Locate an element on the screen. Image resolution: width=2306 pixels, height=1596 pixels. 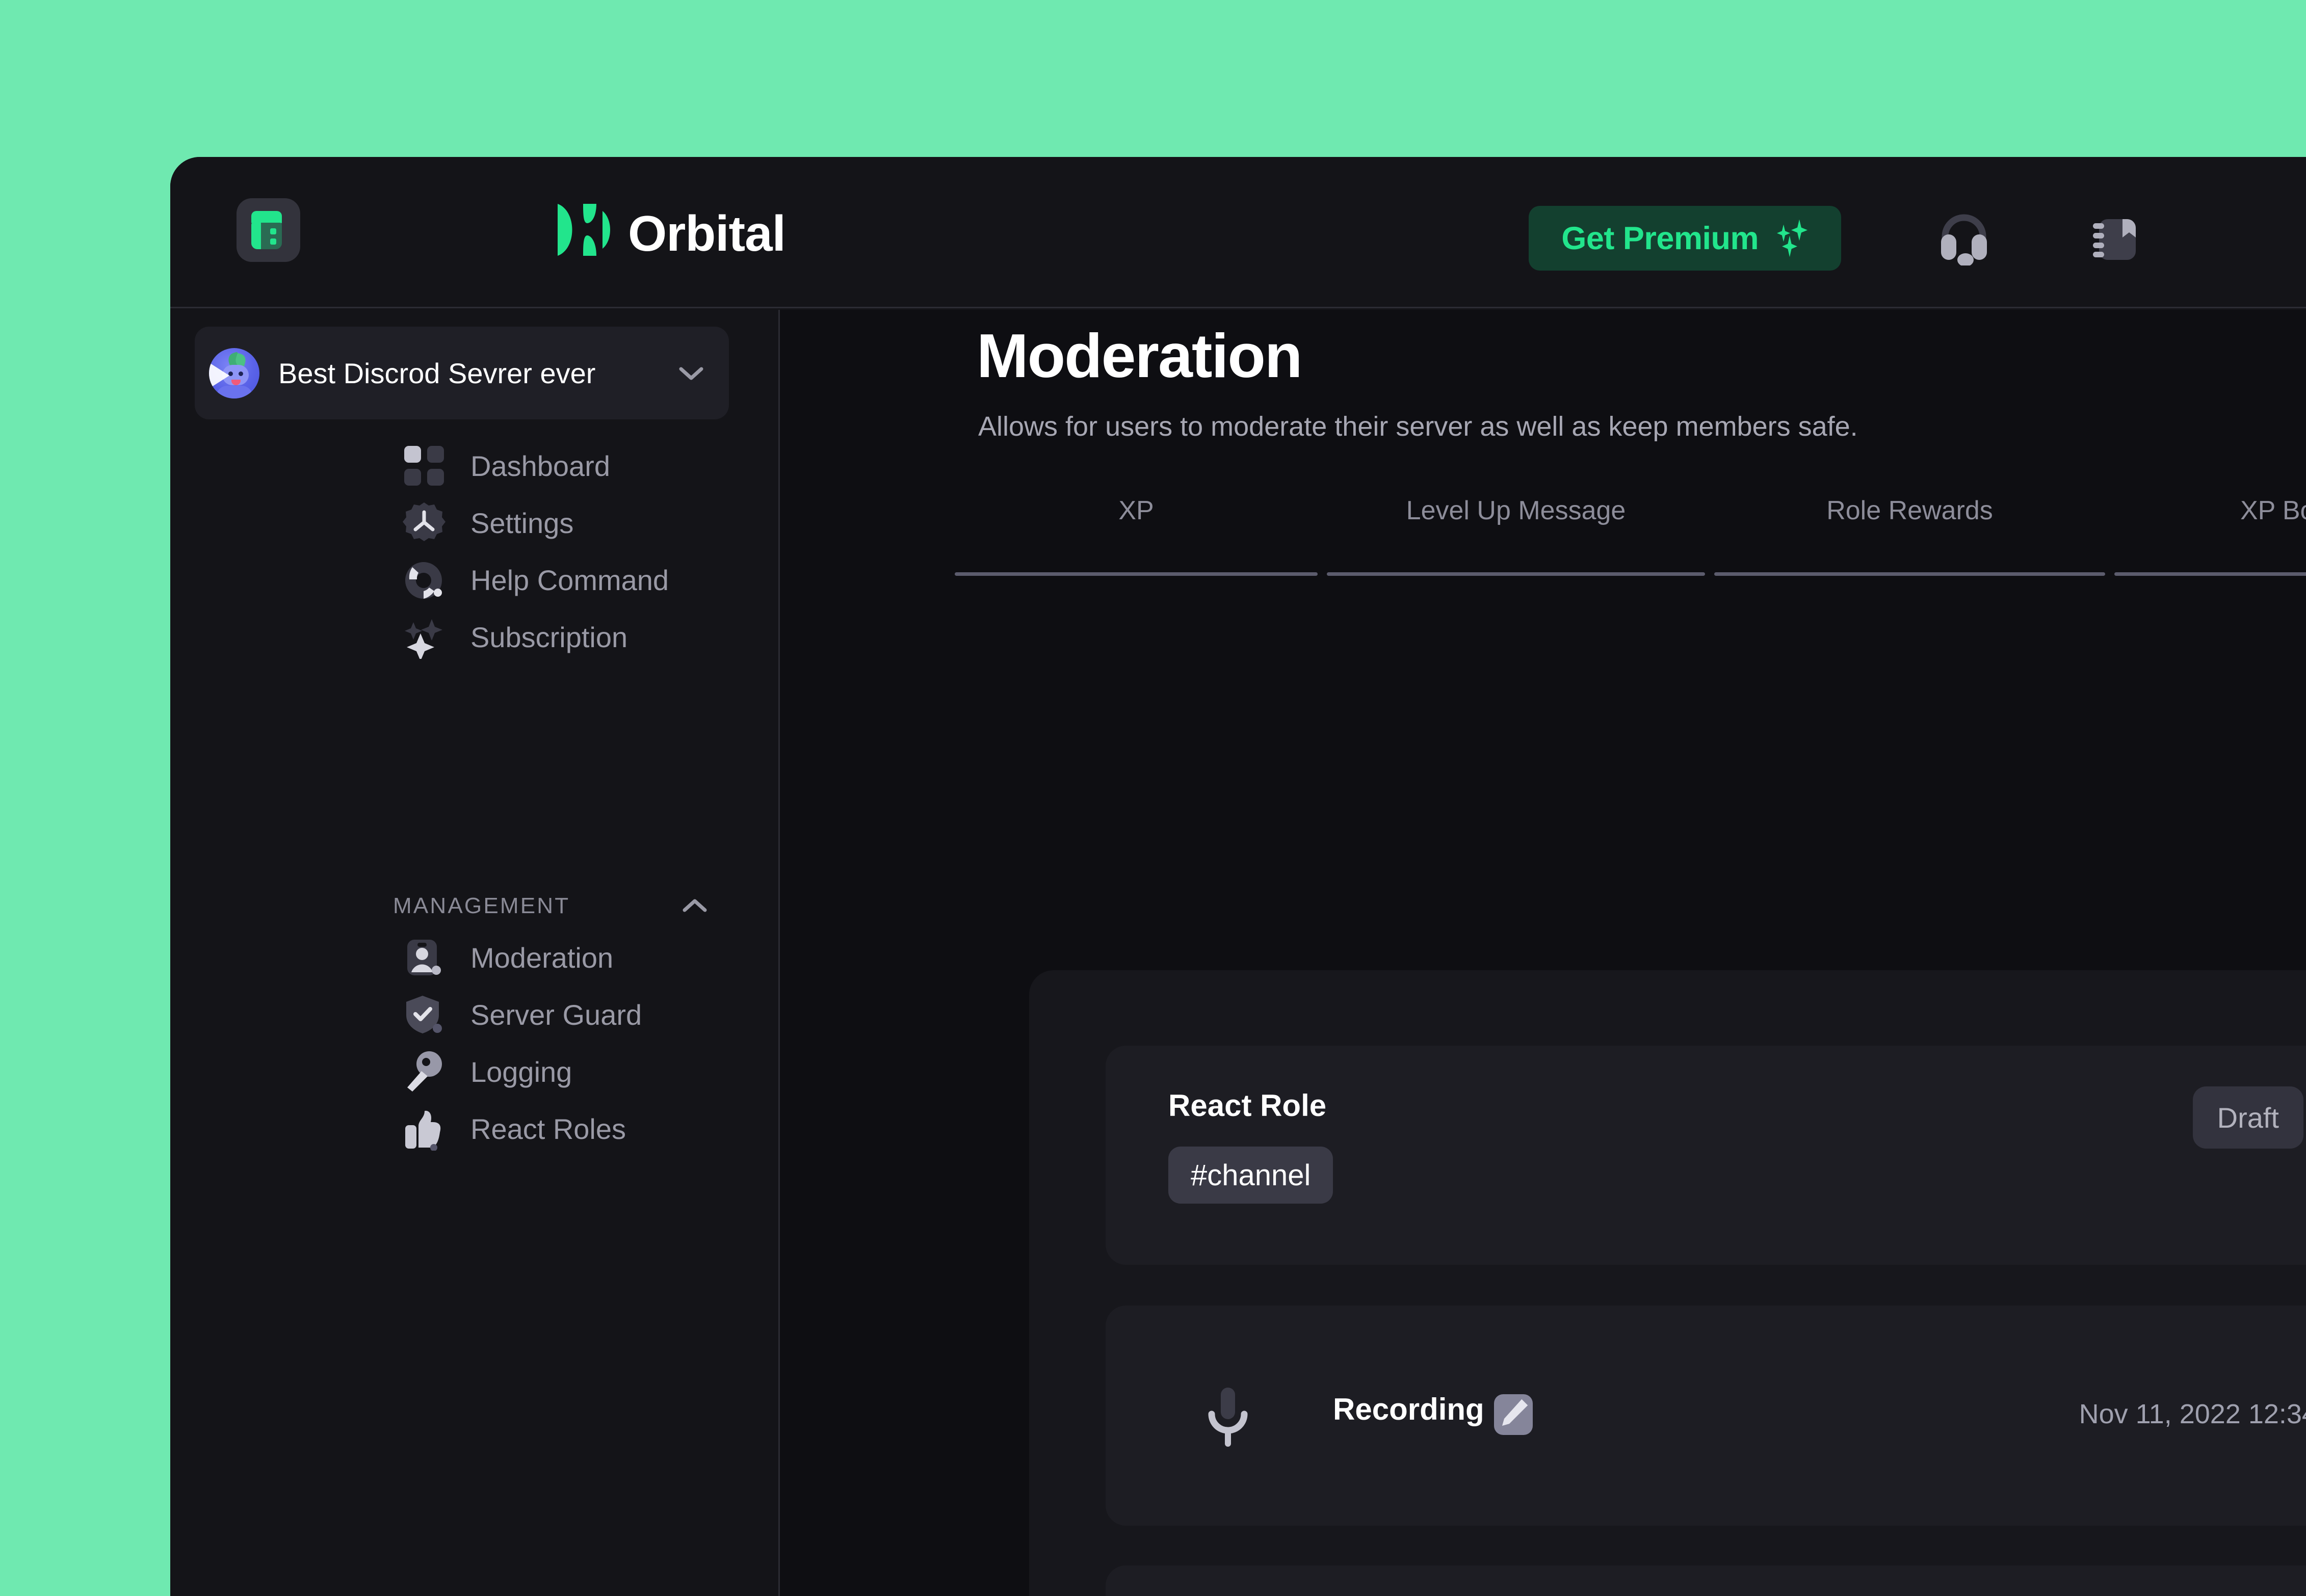
react-role-title: React Role is located at coordinates (1247, 1105).